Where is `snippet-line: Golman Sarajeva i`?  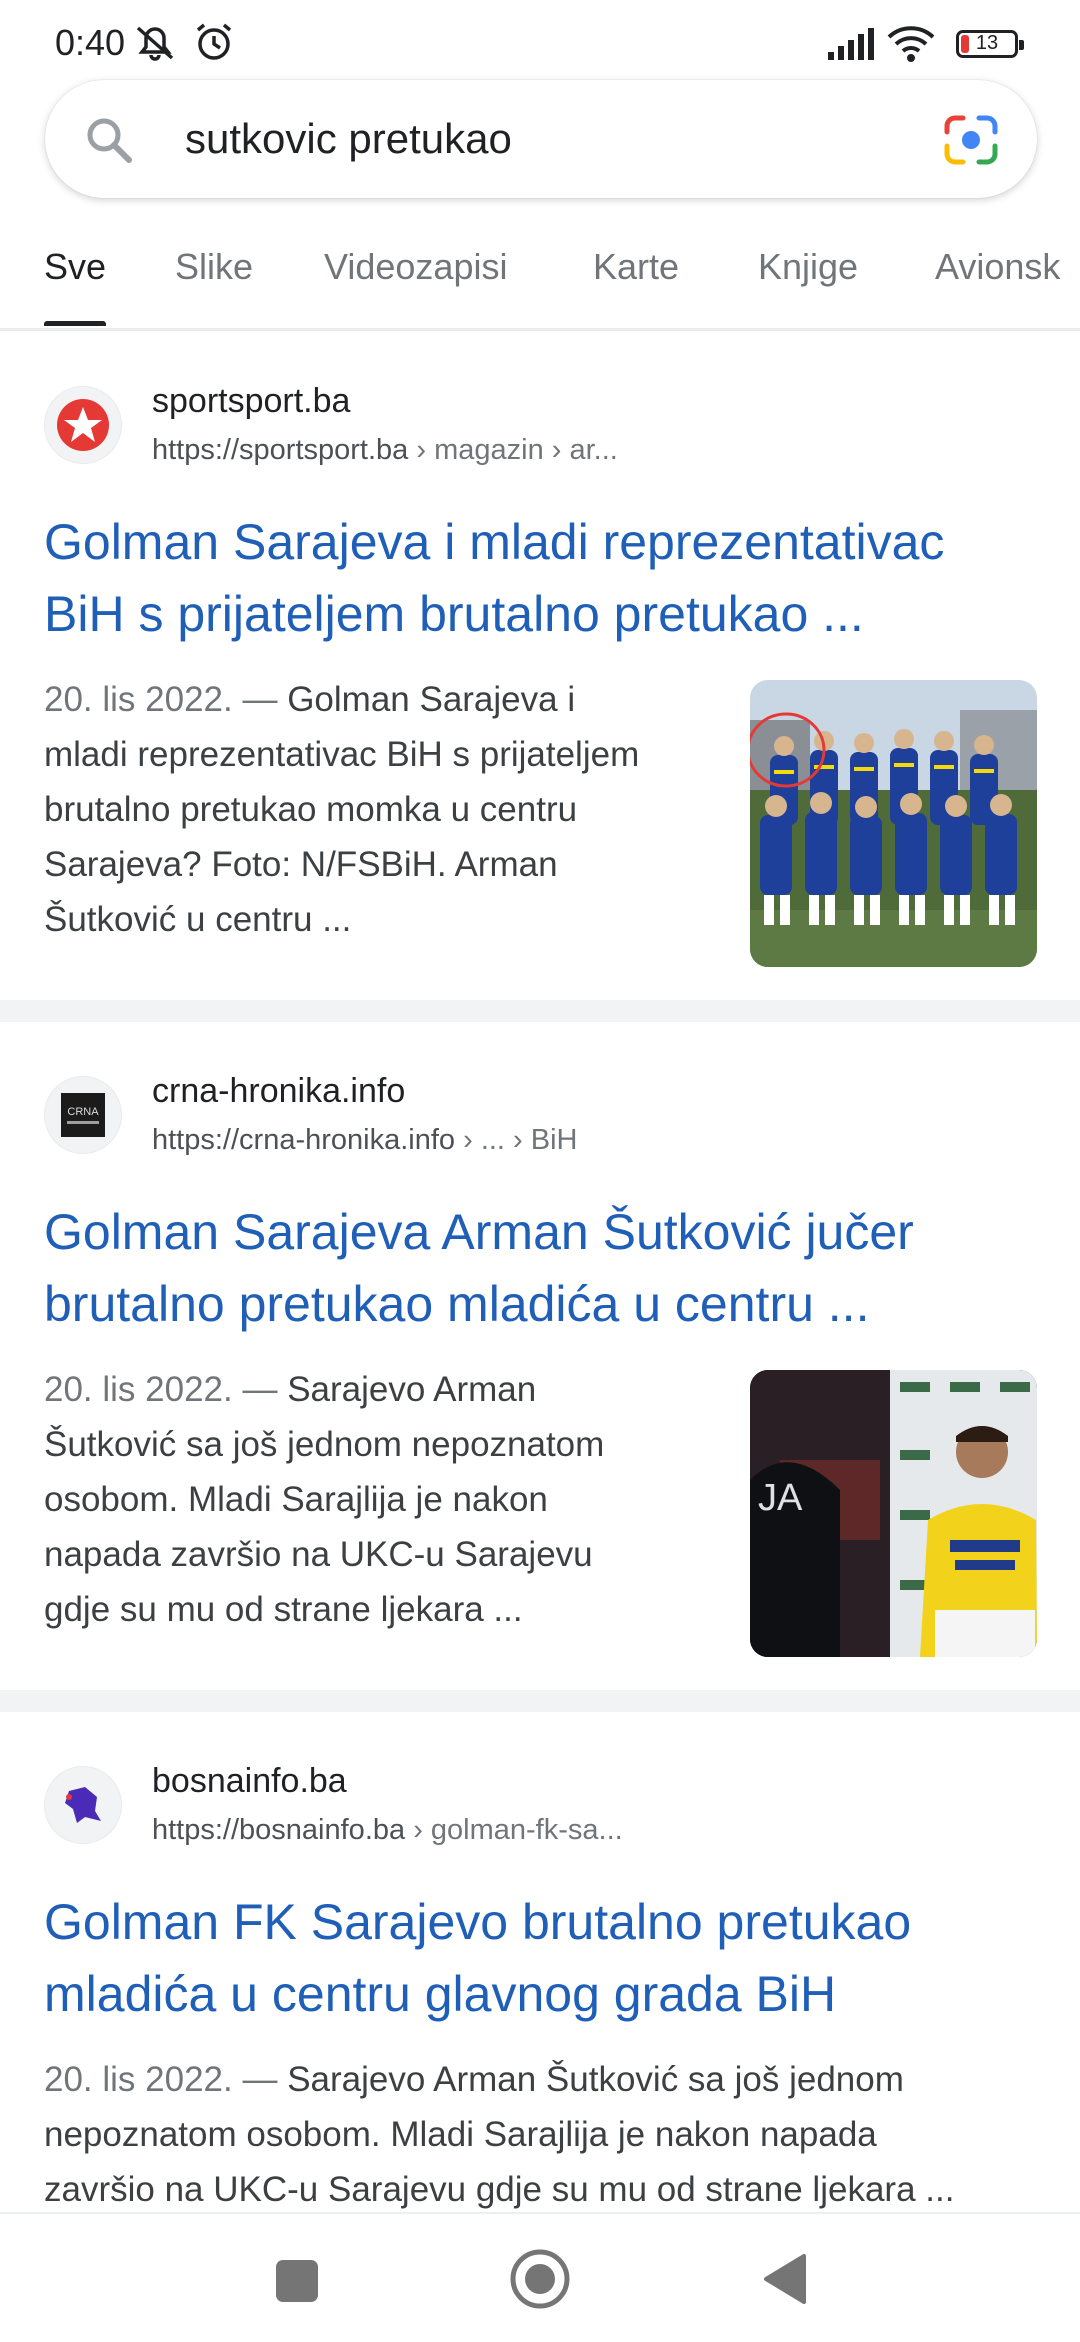
snippet-line: Golman Sarajeva i is located at coordinates (426, 699).